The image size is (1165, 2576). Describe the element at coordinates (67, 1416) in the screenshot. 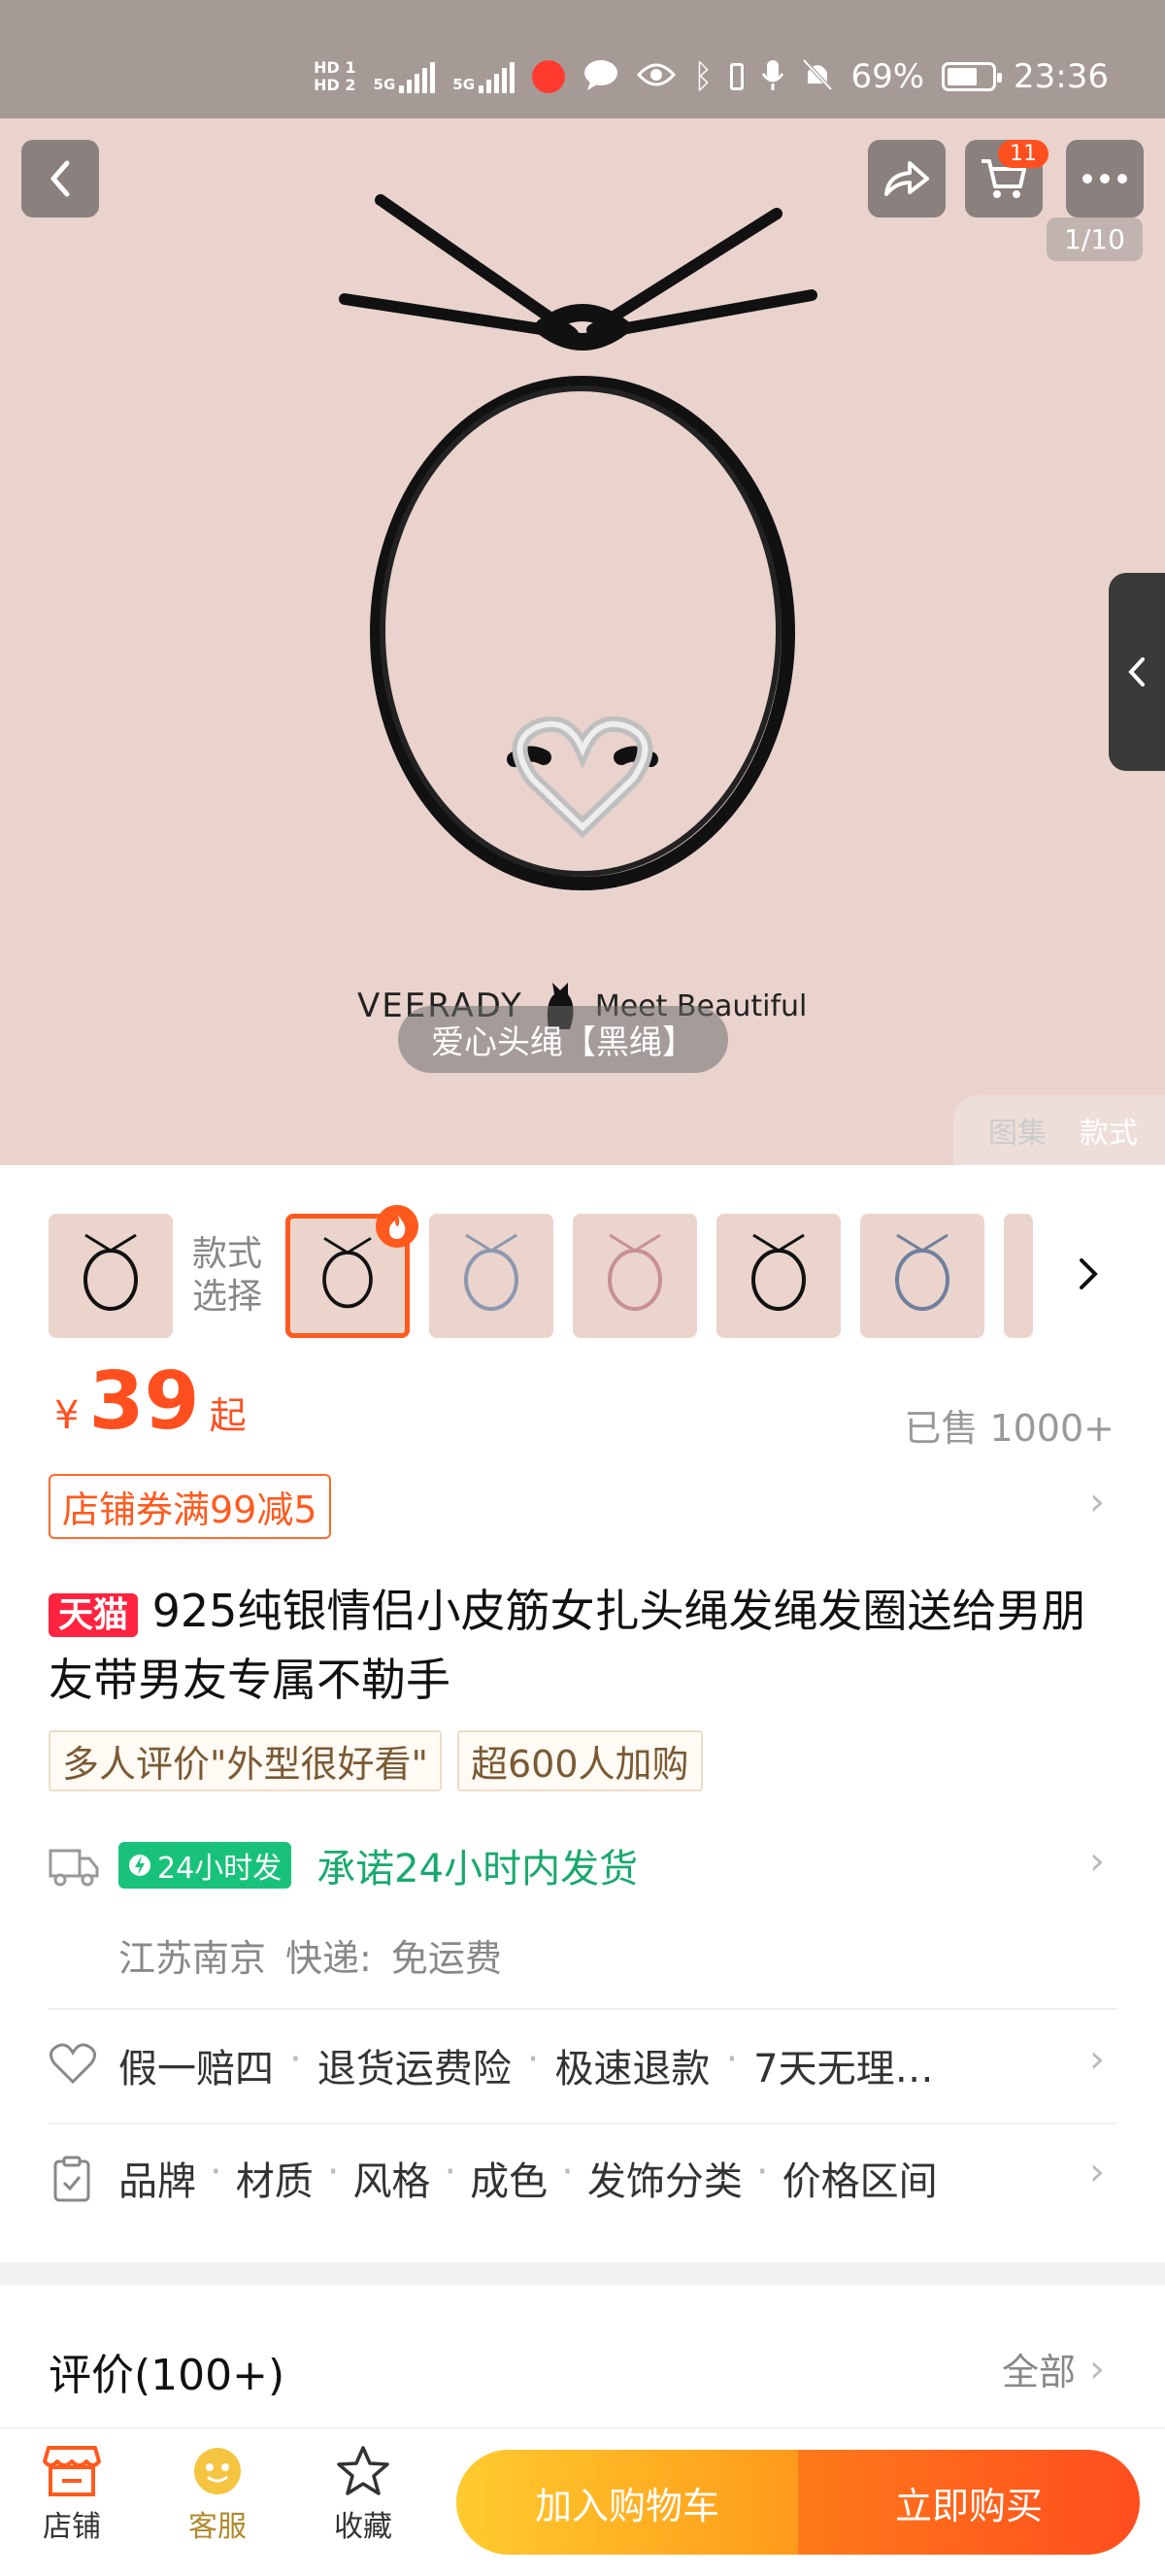

I see `price-currency: ¥` at that location.